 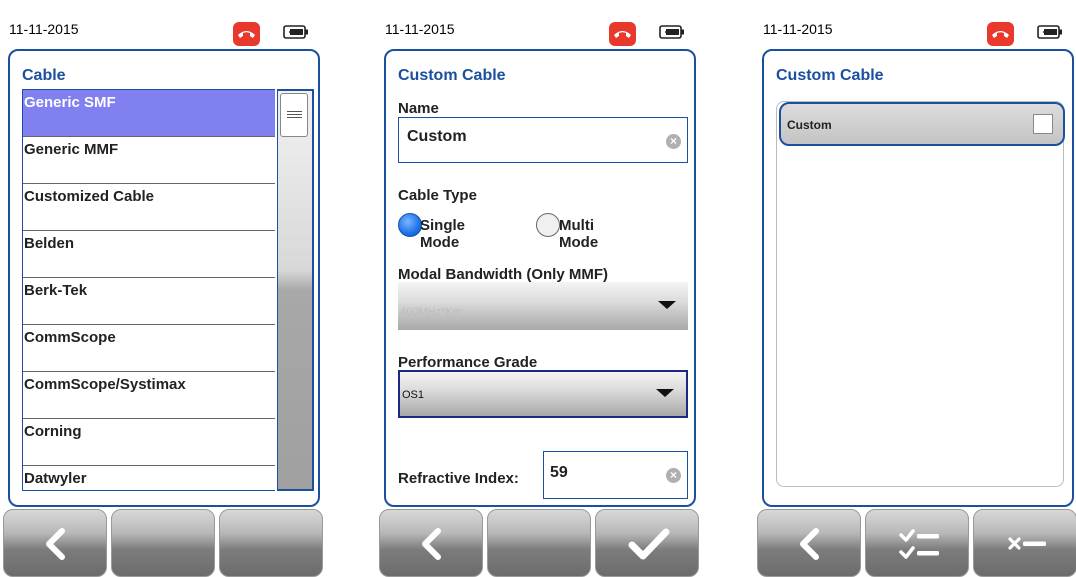 What do you see at coordinates (413, 395) in the screenshot?
I see `performance-grade-value: OS1` at bounding box center [413, 395].